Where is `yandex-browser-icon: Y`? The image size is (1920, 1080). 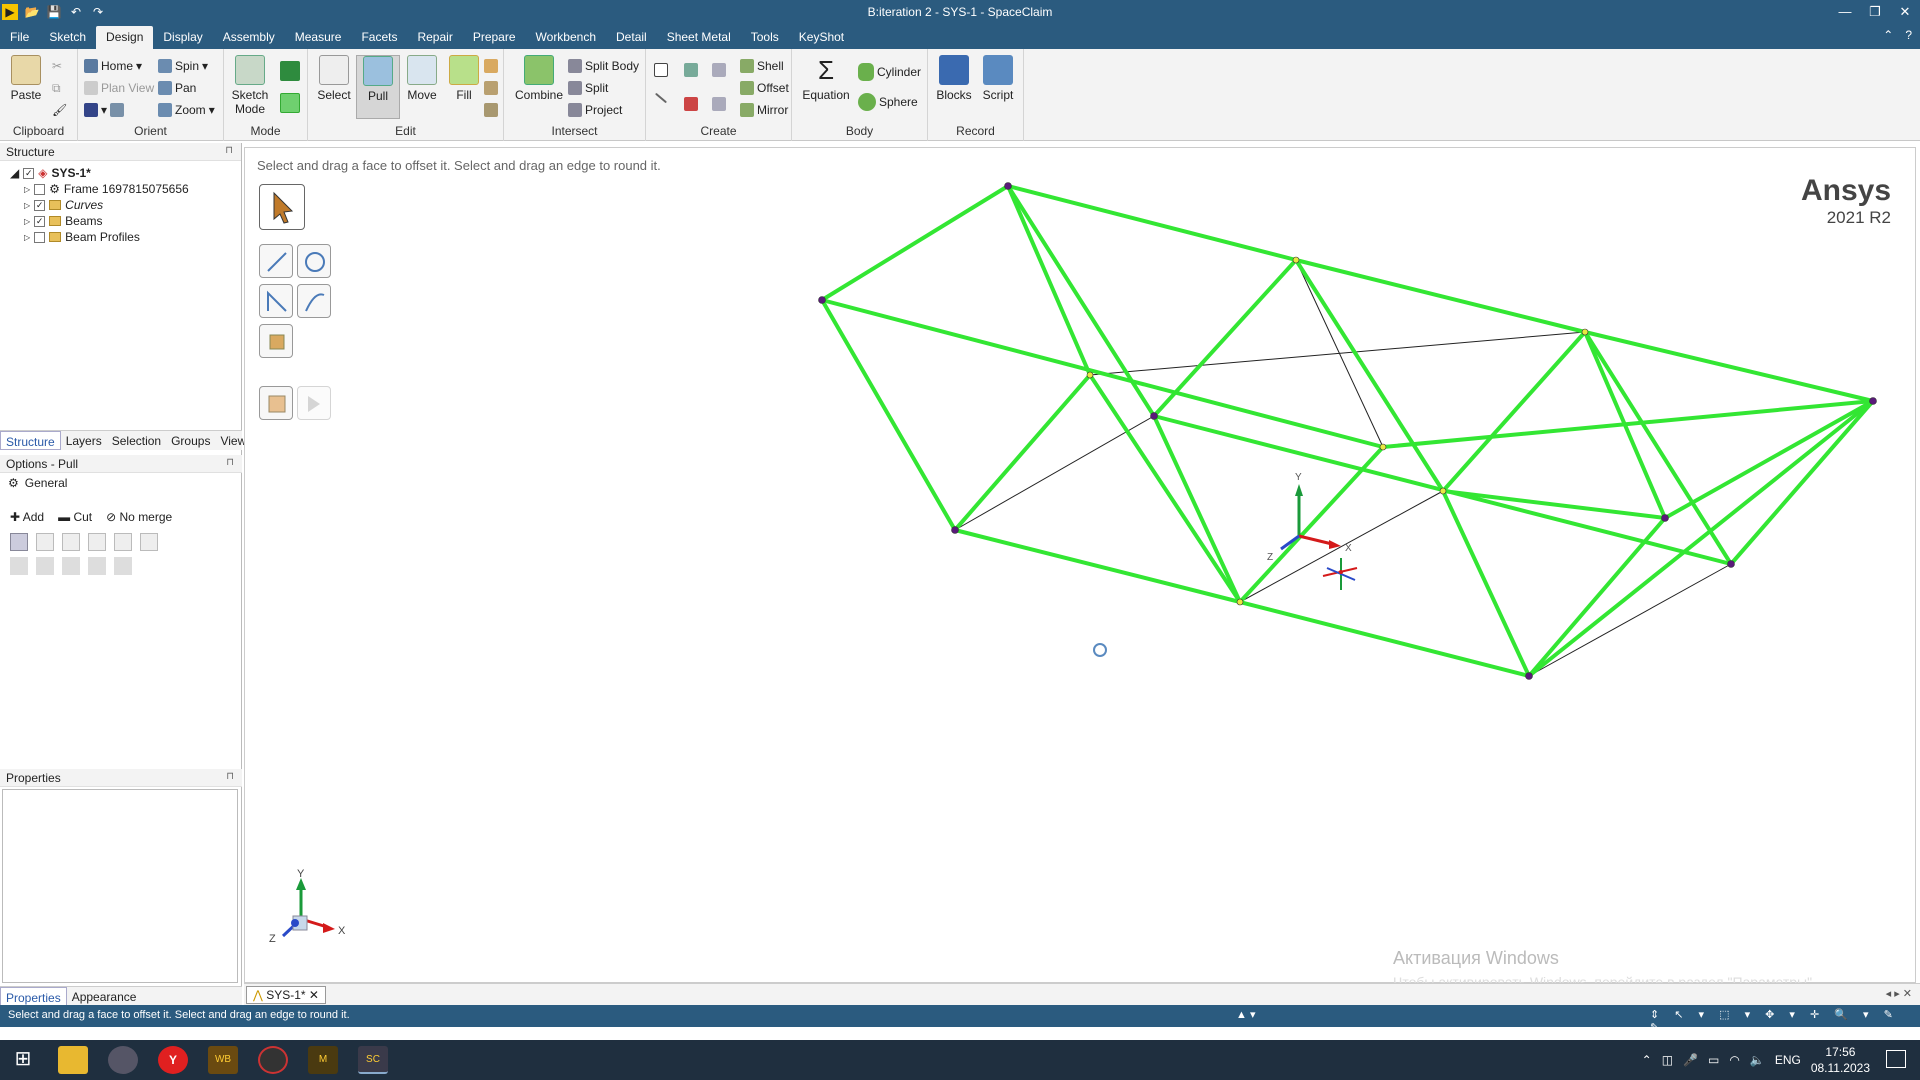 yandex-browser-icon: Y is located at coordinates (173, 1060).